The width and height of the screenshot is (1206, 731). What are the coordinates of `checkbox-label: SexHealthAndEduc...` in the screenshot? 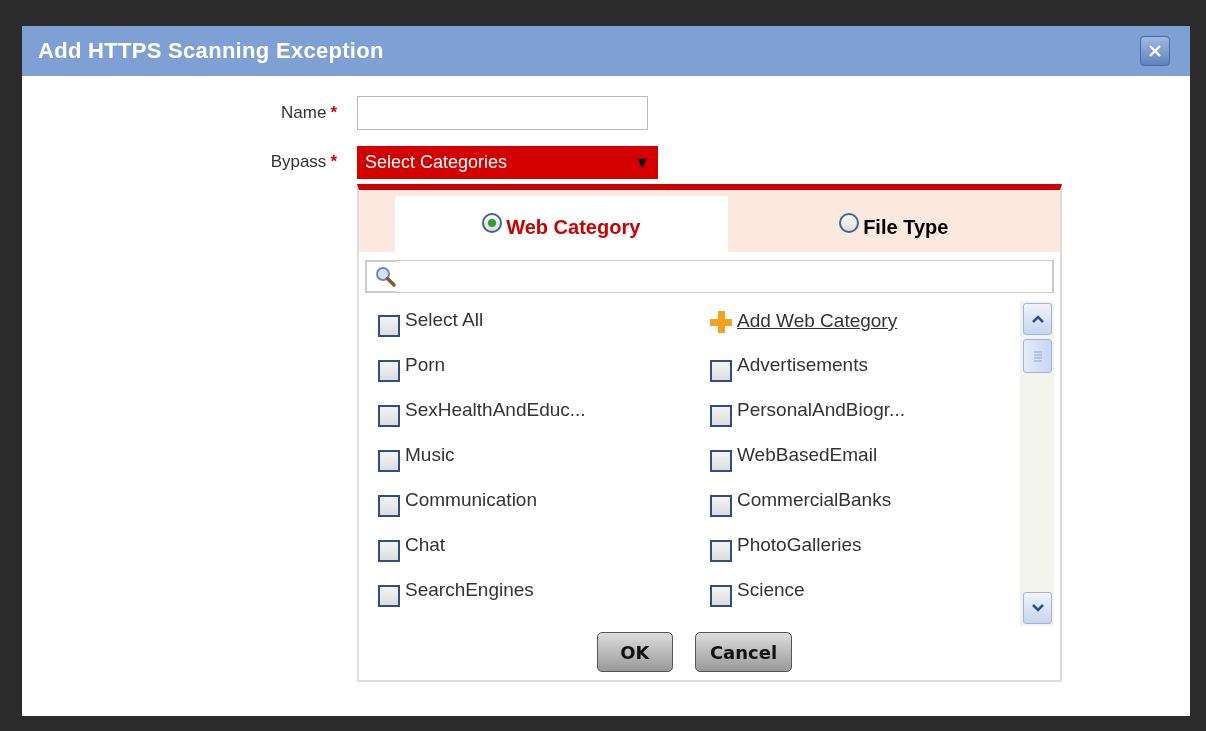 It's located at (495, 410).